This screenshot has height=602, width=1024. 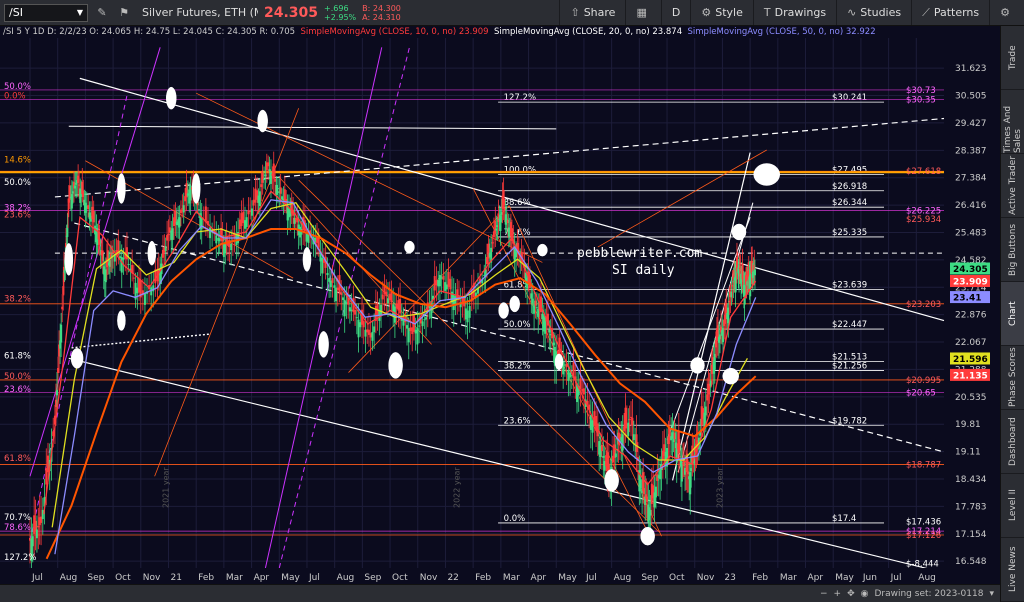 I want to click on edit-icon: ✎, so click(x=102, y=13).